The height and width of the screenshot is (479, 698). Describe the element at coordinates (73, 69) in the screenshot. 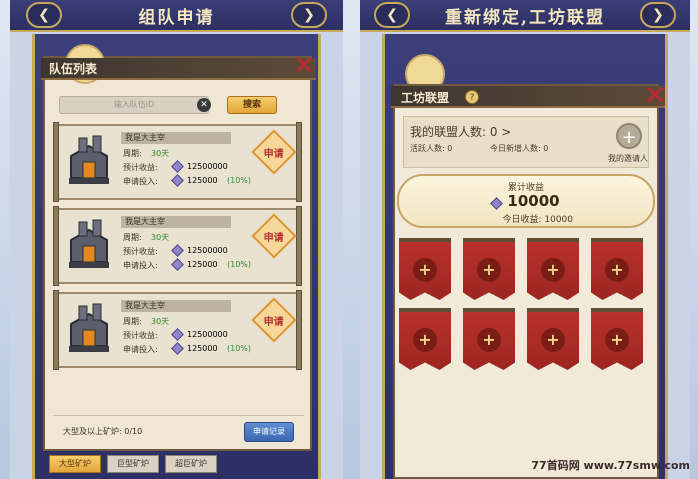

I see `window-title: 队伍列表` at that location.